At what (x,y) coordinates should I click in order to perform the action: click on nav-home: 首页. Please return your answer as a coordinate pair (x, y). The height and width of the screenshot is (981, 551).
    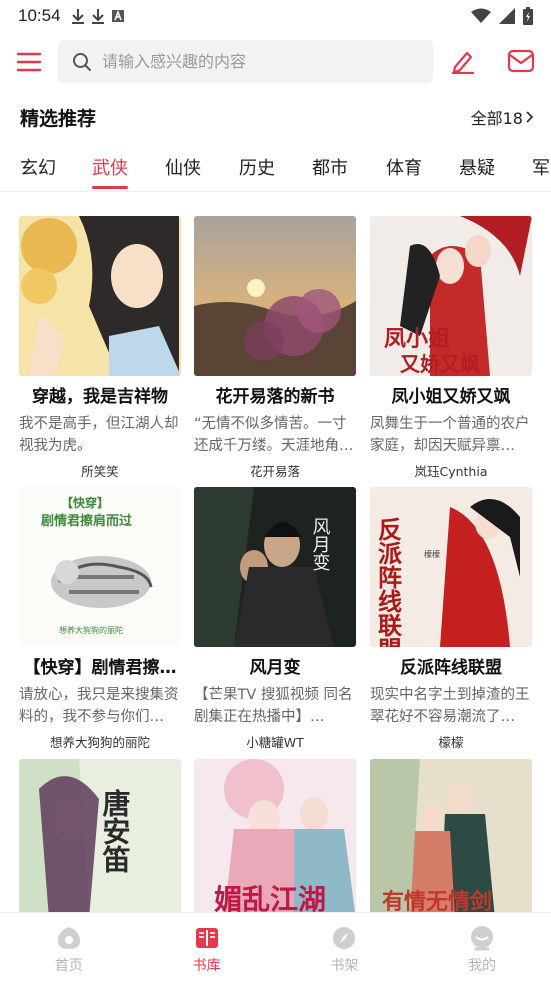
    Looking at the image, I should click on (69, 947).